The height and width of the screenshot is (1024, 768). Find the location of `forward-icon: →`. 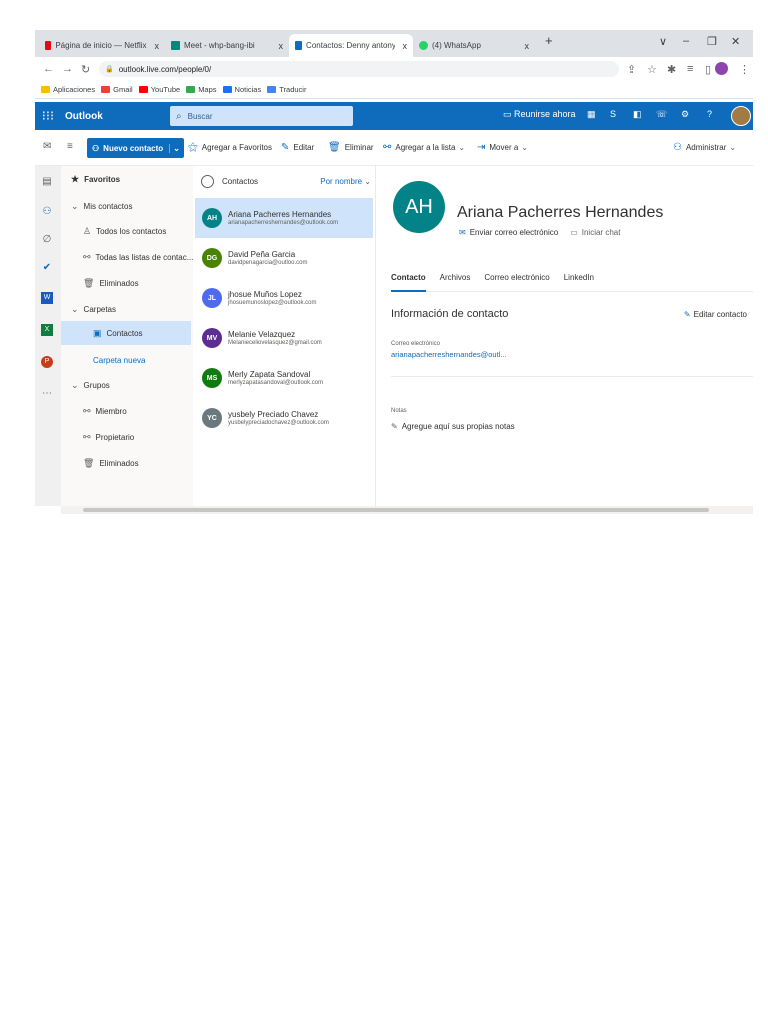

forward-icon: → is located at coordinates (67, 69).